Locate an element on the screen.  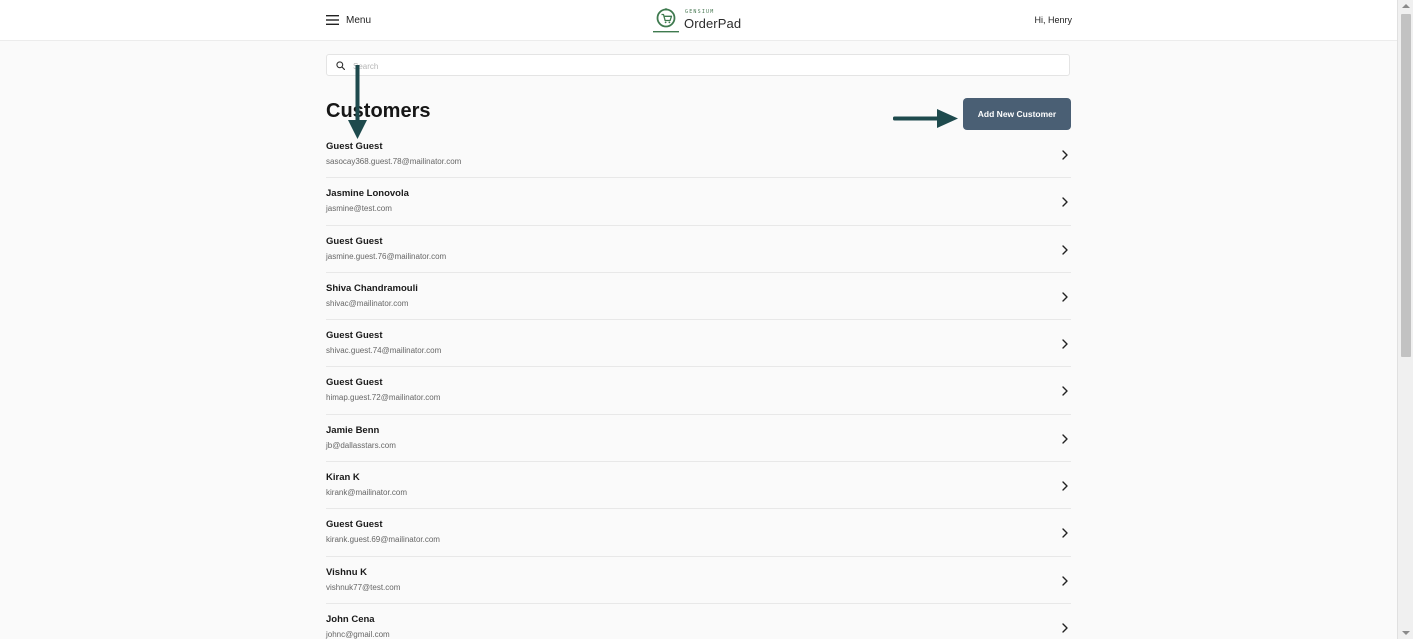
customer-email: jb@dallasstars.com is located at coordinates (361, 445).